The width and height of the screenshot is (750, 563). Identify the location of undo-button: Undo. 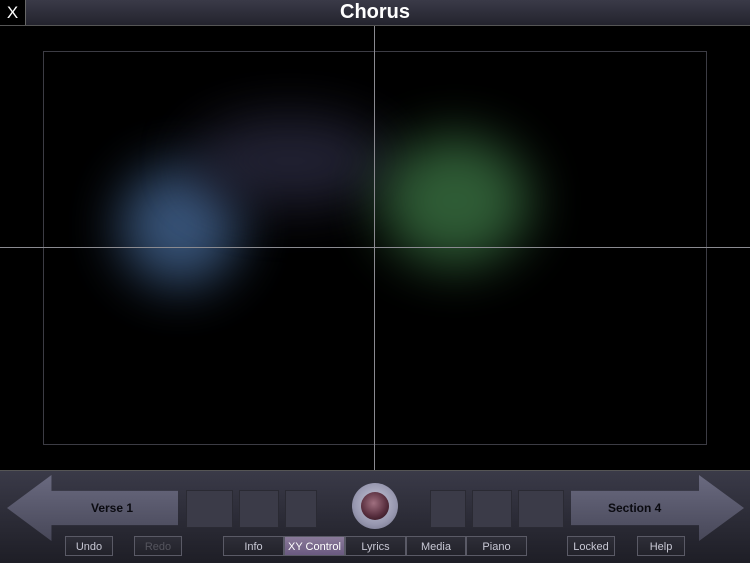
(89, 546).